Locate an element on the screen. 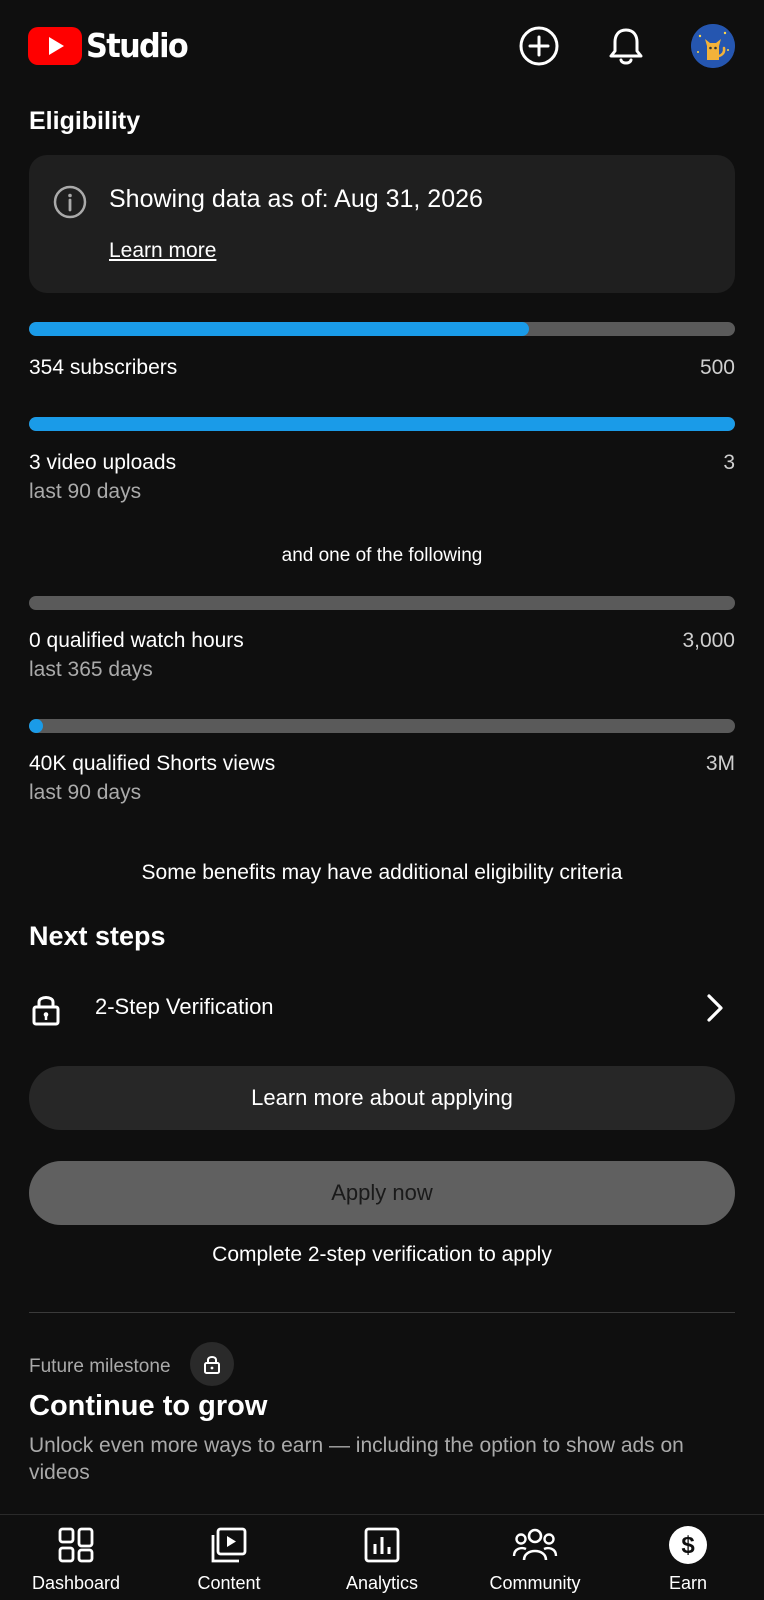 The width and height of the screenshot is (764, 1600). nav-analytics-label: Analytics is located at coordinates (382, 1583).